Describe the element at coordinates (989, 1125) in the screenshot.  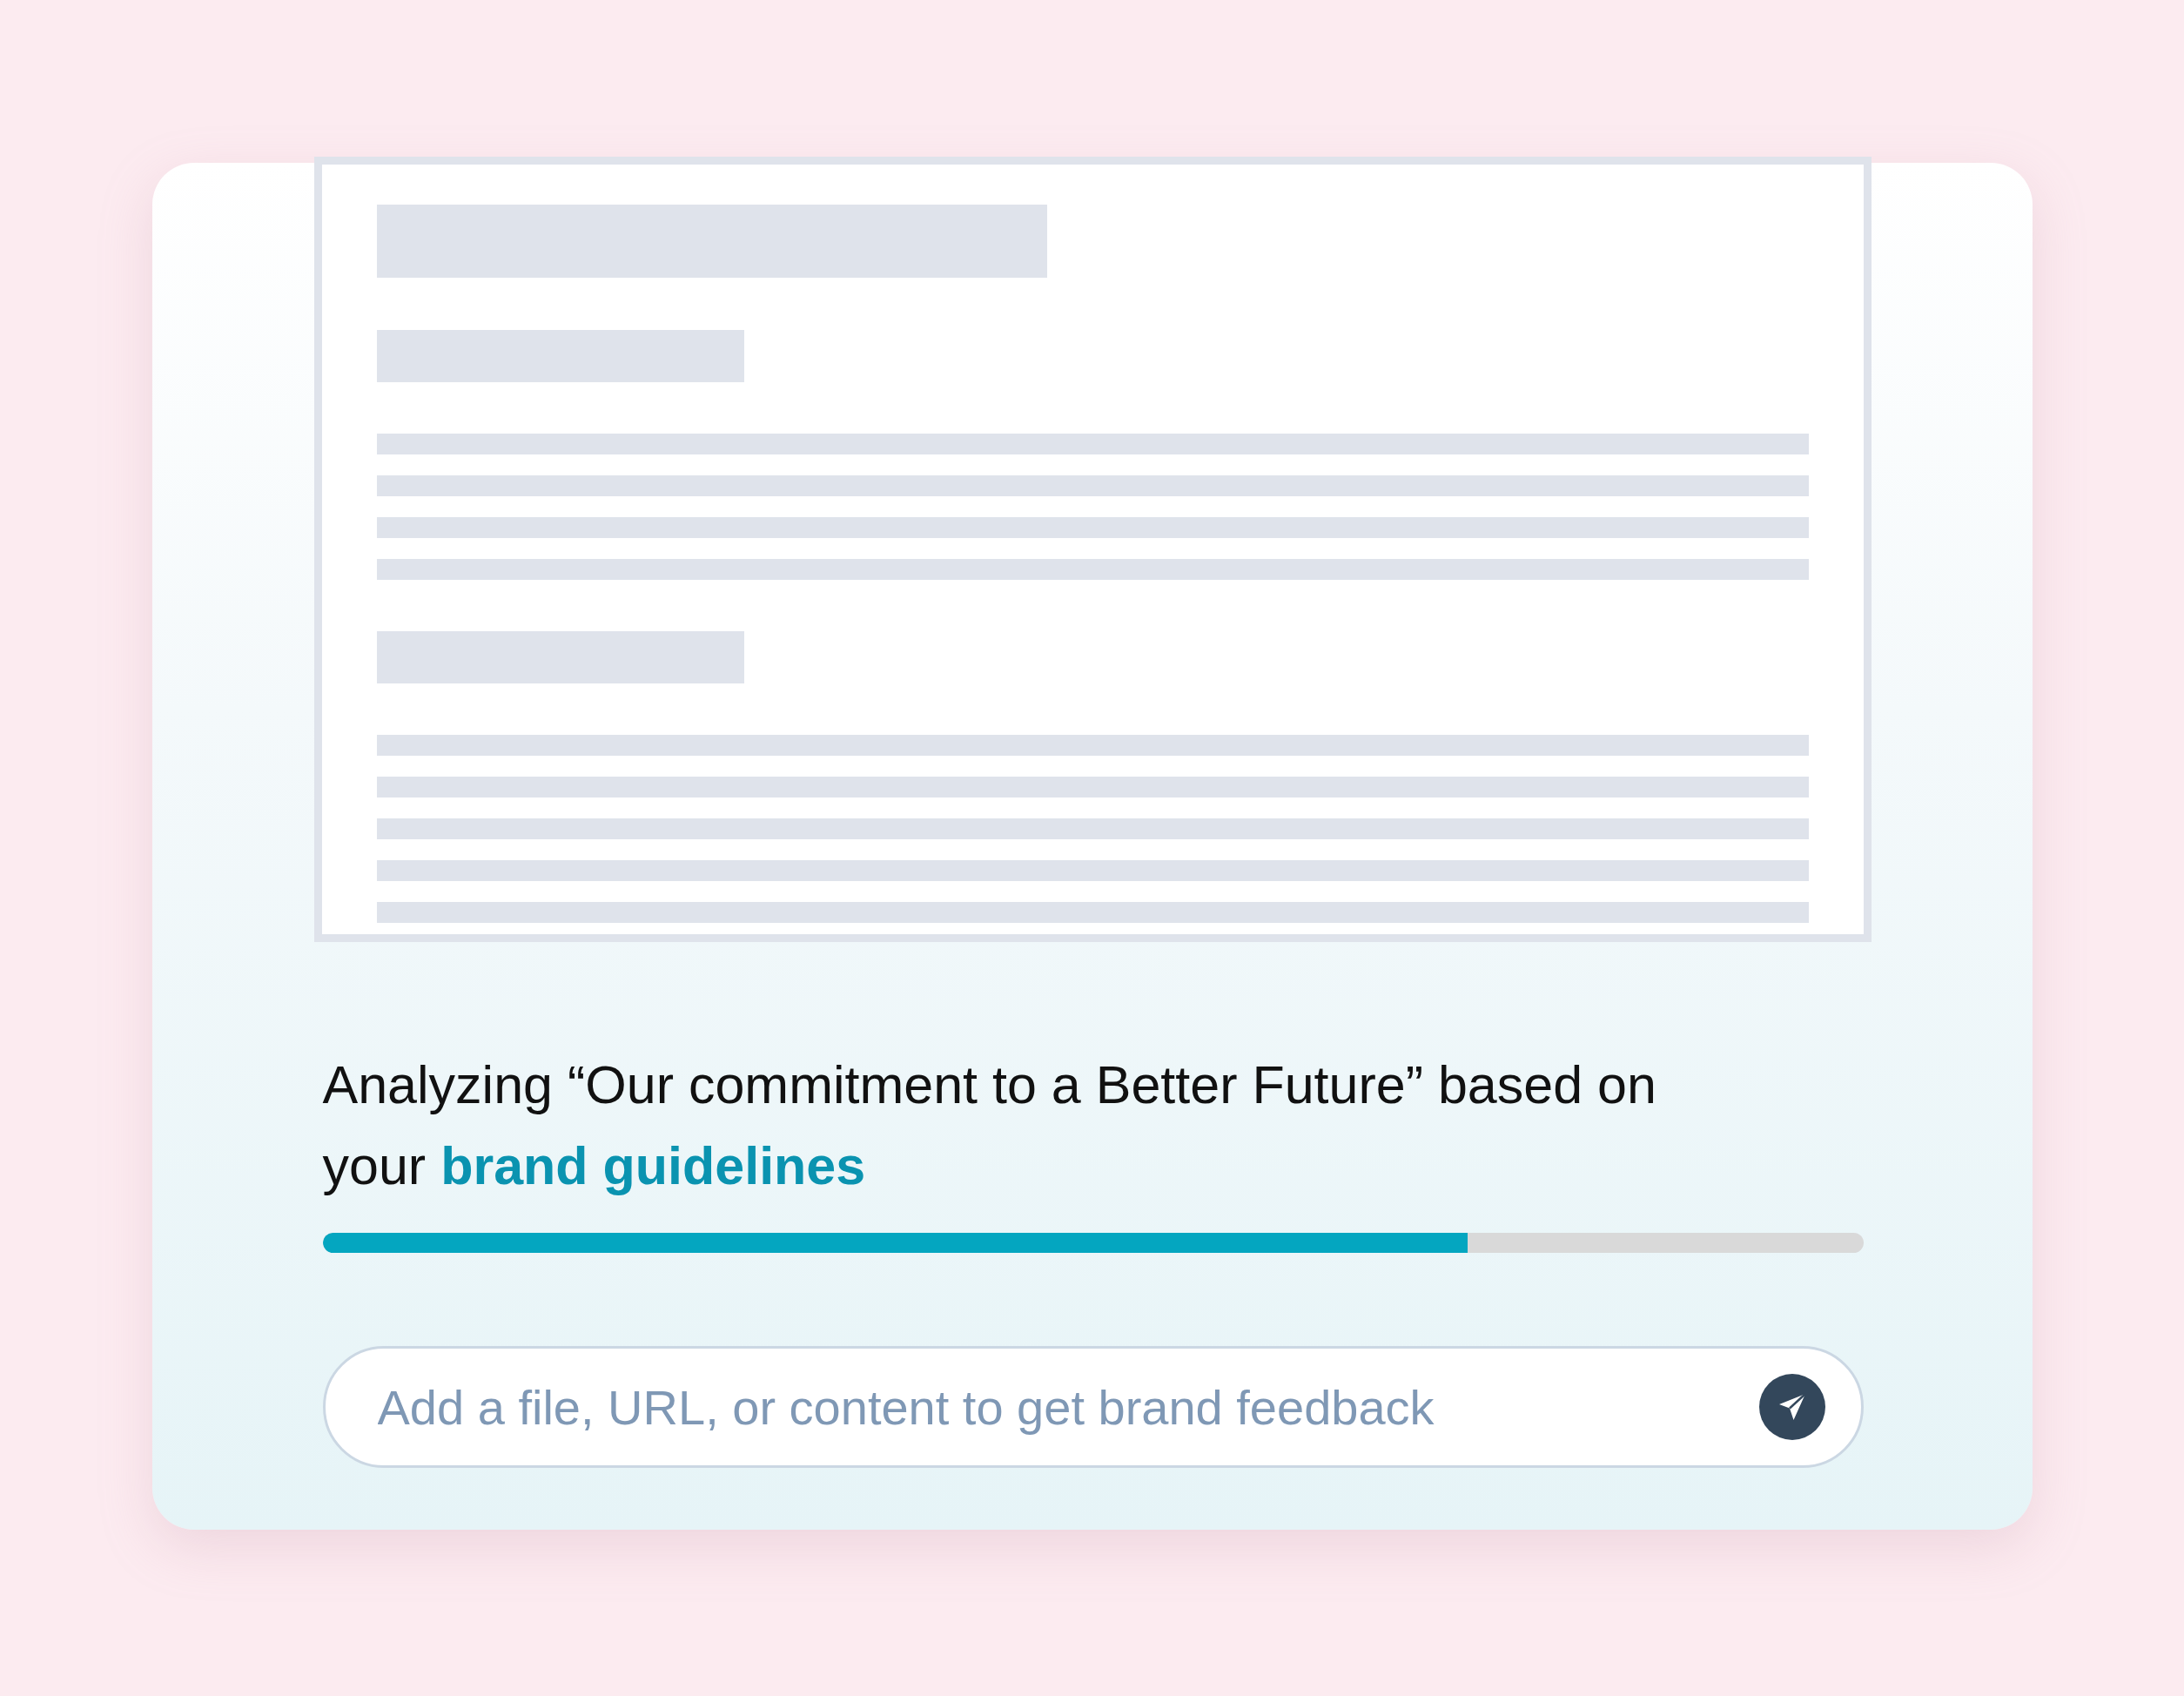
I see `status-message: Analyzing “Our commitment to a Better Future” based on your brand guidelines` at that location.